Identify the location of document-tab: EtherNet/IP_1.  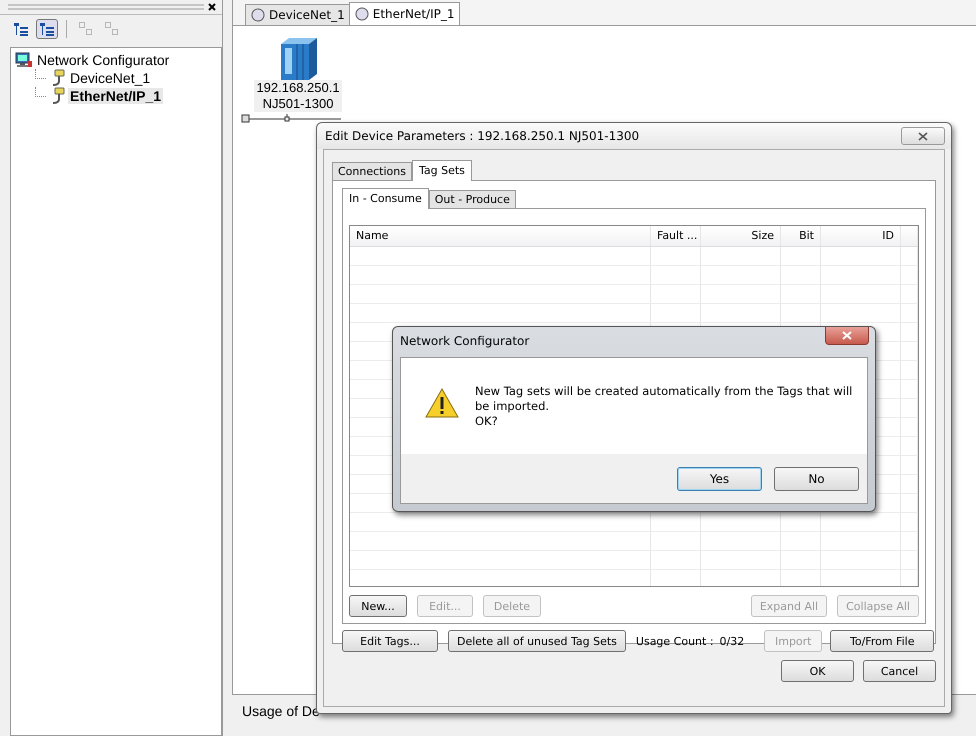
(404, 13).